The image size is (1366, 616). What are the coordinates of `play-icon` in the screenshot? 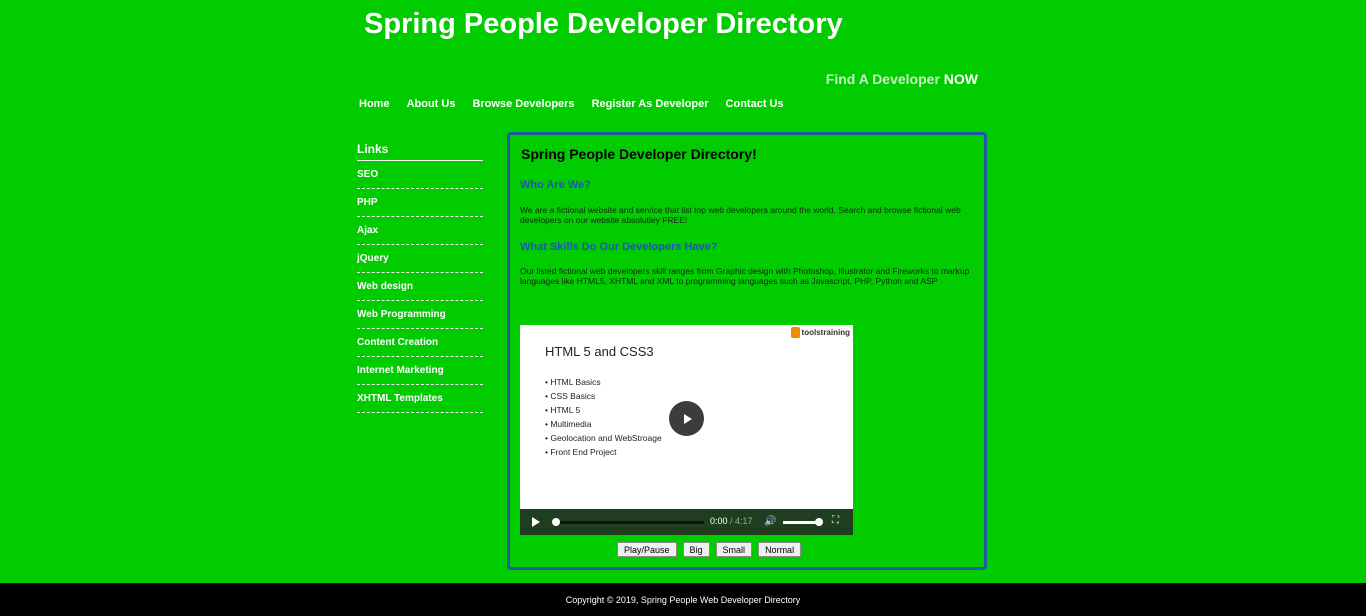 It's located at (687, 418).